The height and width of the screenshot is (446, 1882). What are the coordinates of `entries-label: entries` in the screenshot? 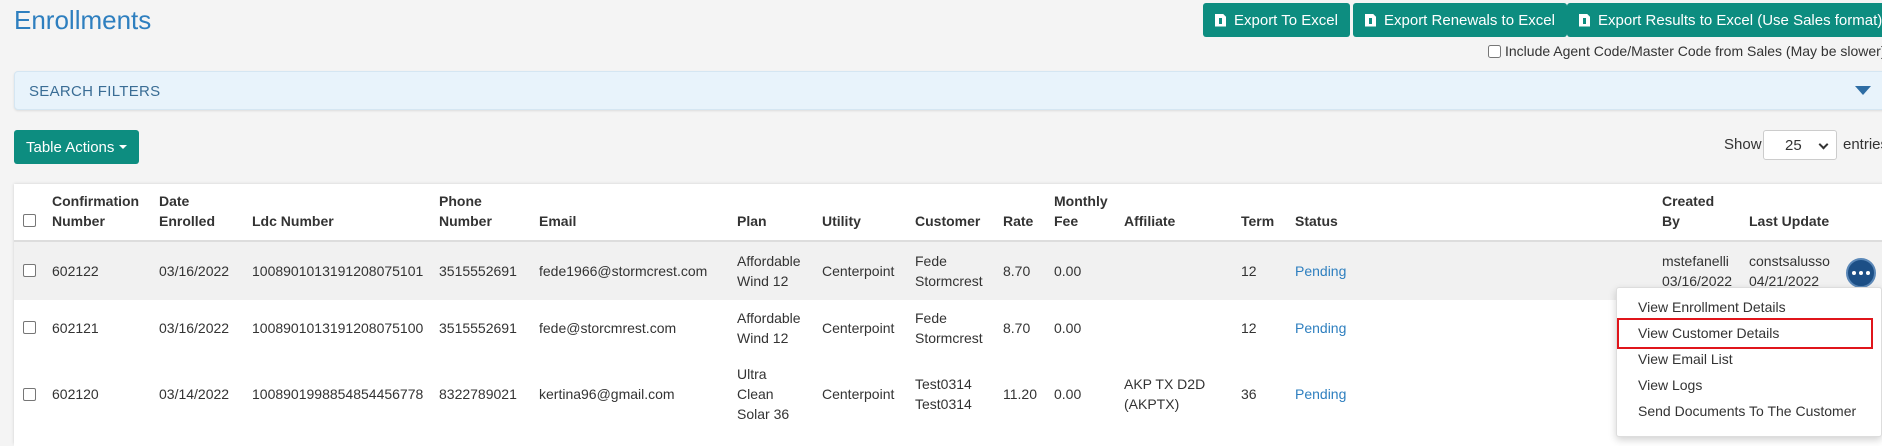 It's located at (1862, 144).